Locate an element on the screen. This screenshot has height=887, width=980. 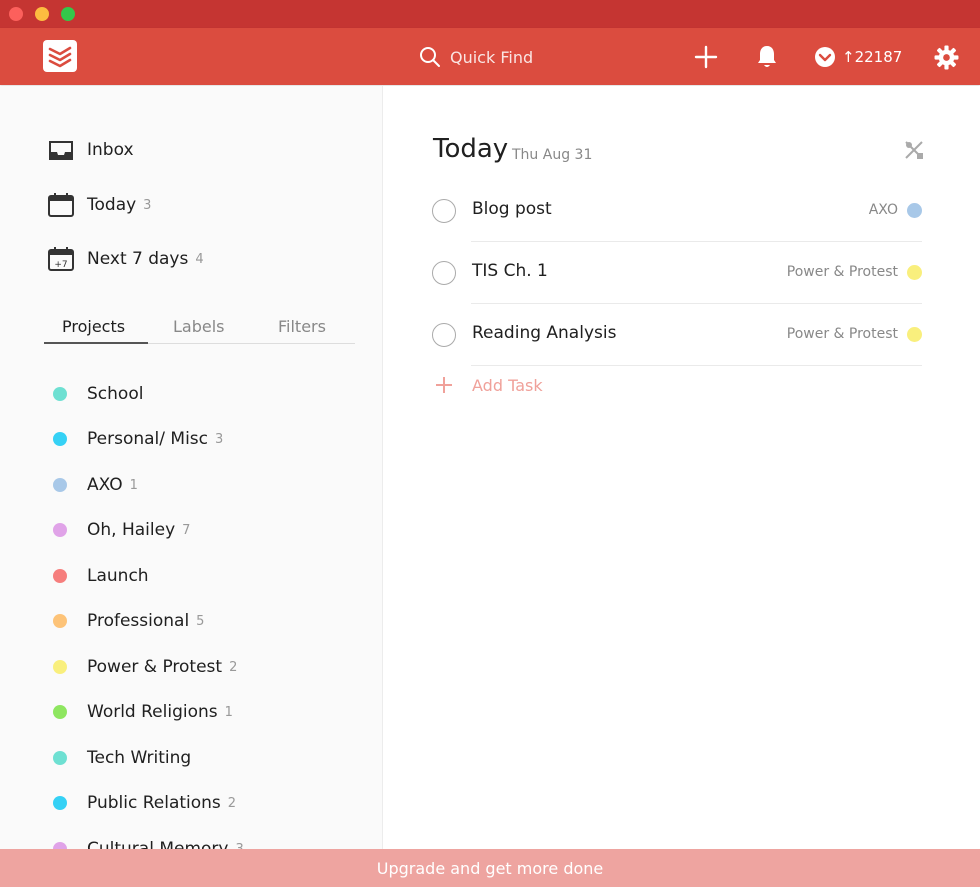
active-tab-indicator is located at coordinates (96, 343).